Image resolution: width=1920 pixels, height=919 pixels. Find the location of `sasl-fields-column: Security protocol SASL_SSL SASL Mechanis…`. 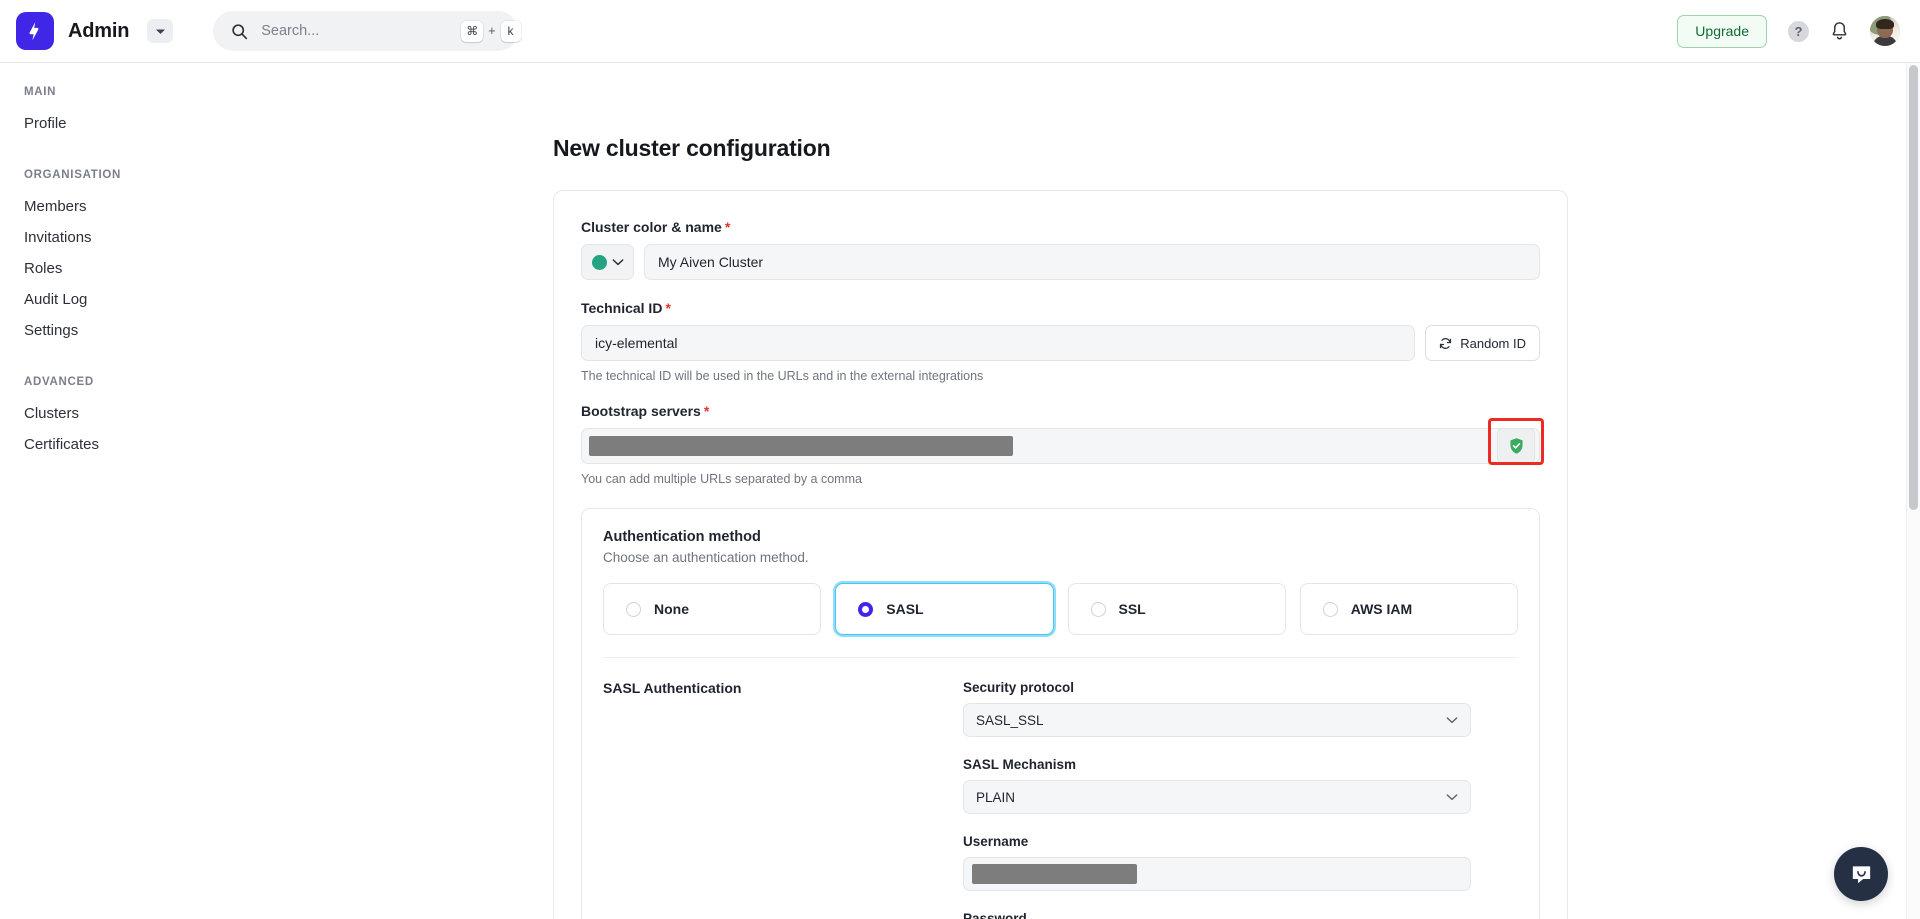

sasl-fields-column: Security protocol SASL_SSL SASL Mechanis… is located at coordinates (1217, 799).